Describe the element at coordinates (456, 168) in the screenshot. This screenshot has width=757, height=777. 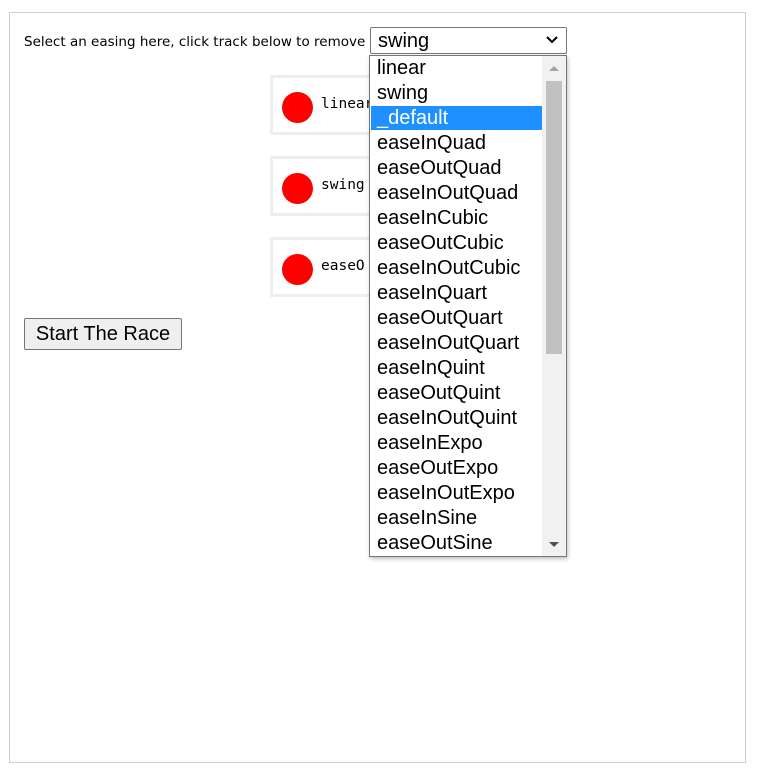
I see `dropdown-option: easeOutQuad` at that location.